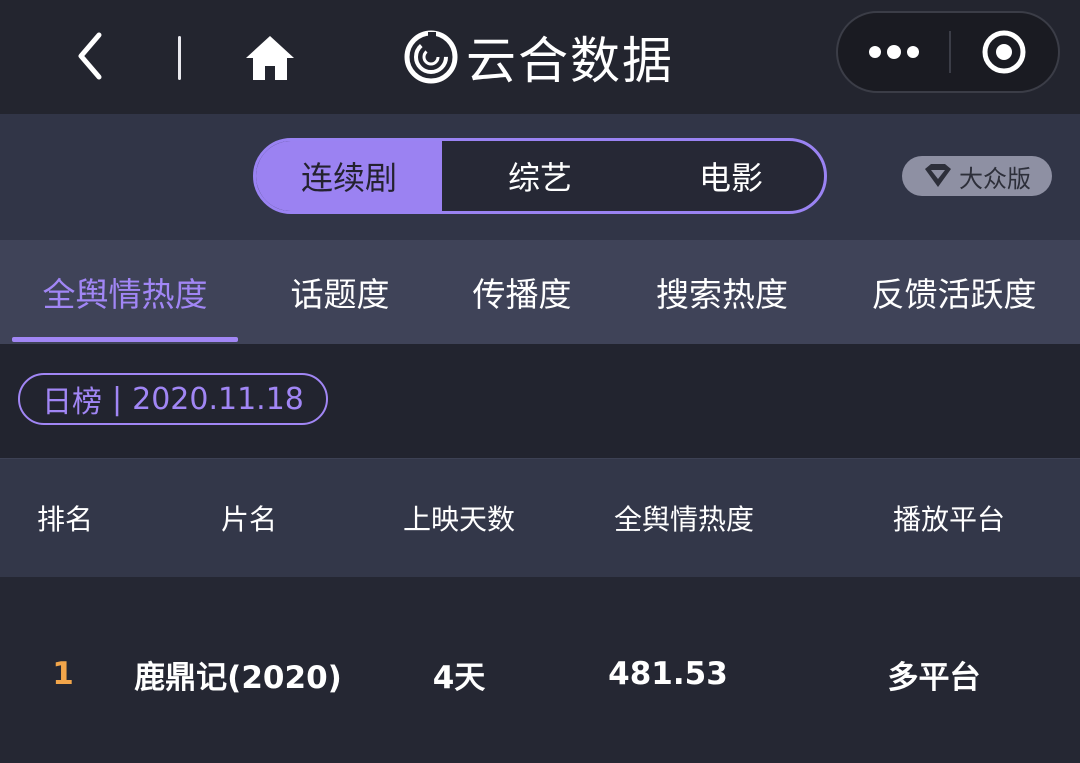  What do you see at coordinates (995, 178) in the screenshot?
I see `edition-label: 大众版` at bounding box center [995, 178].